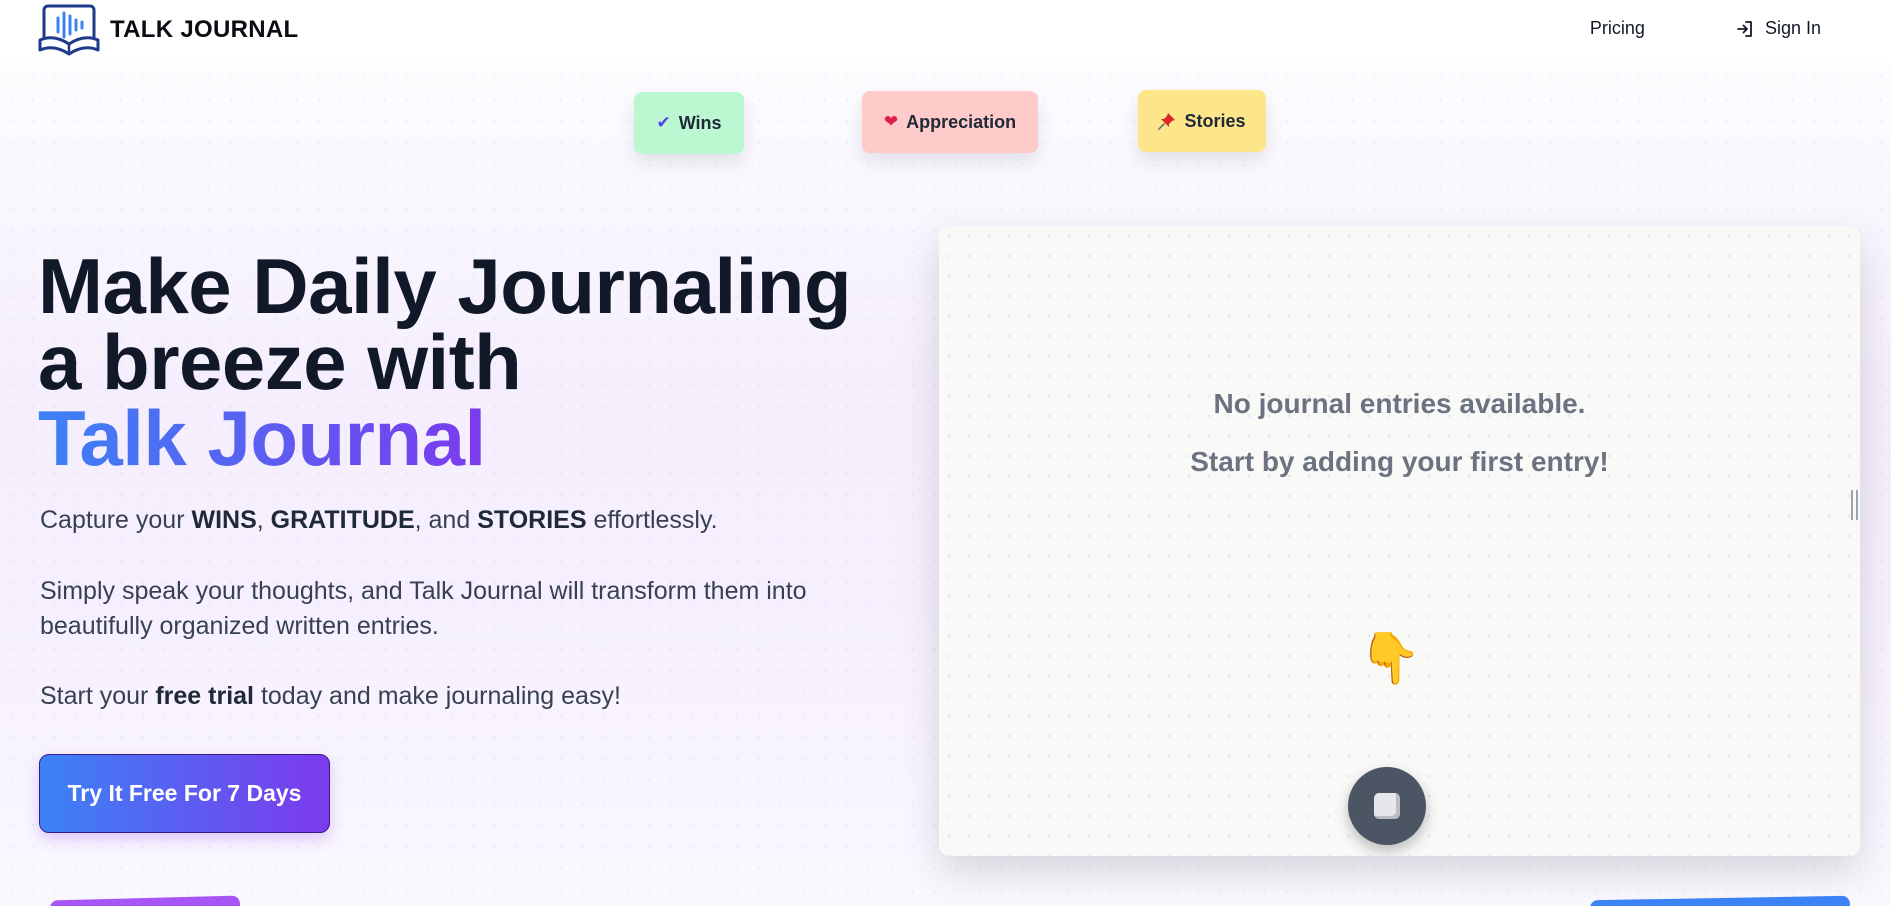 This screenshot has width=1891, height=906. I want to click on nav-sign-in-link: Sign In, so click(1778, 28).